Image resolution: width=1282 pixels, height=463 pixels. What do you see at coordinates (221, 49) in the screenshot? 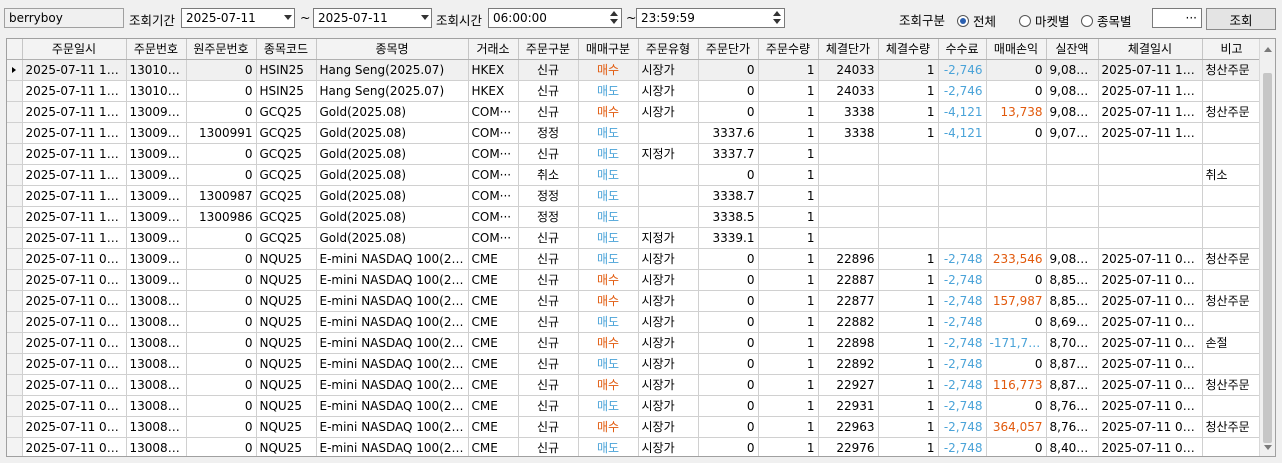
I see `column-header: 원주문번호` at bounding box center [221, 49].